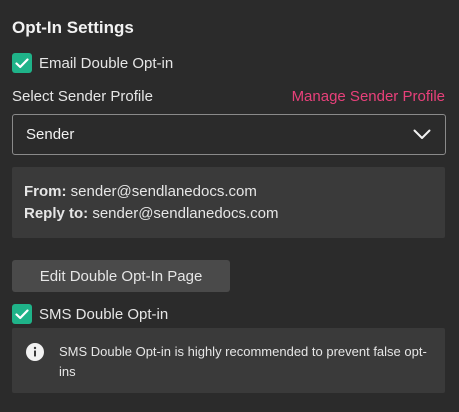 This screenshot has width=459, height=412. Describe the element at coordinates (121, 276) in the screenshot. I see `edit-double-optin-page-button: Edit Double Opt-In Page` at that location.